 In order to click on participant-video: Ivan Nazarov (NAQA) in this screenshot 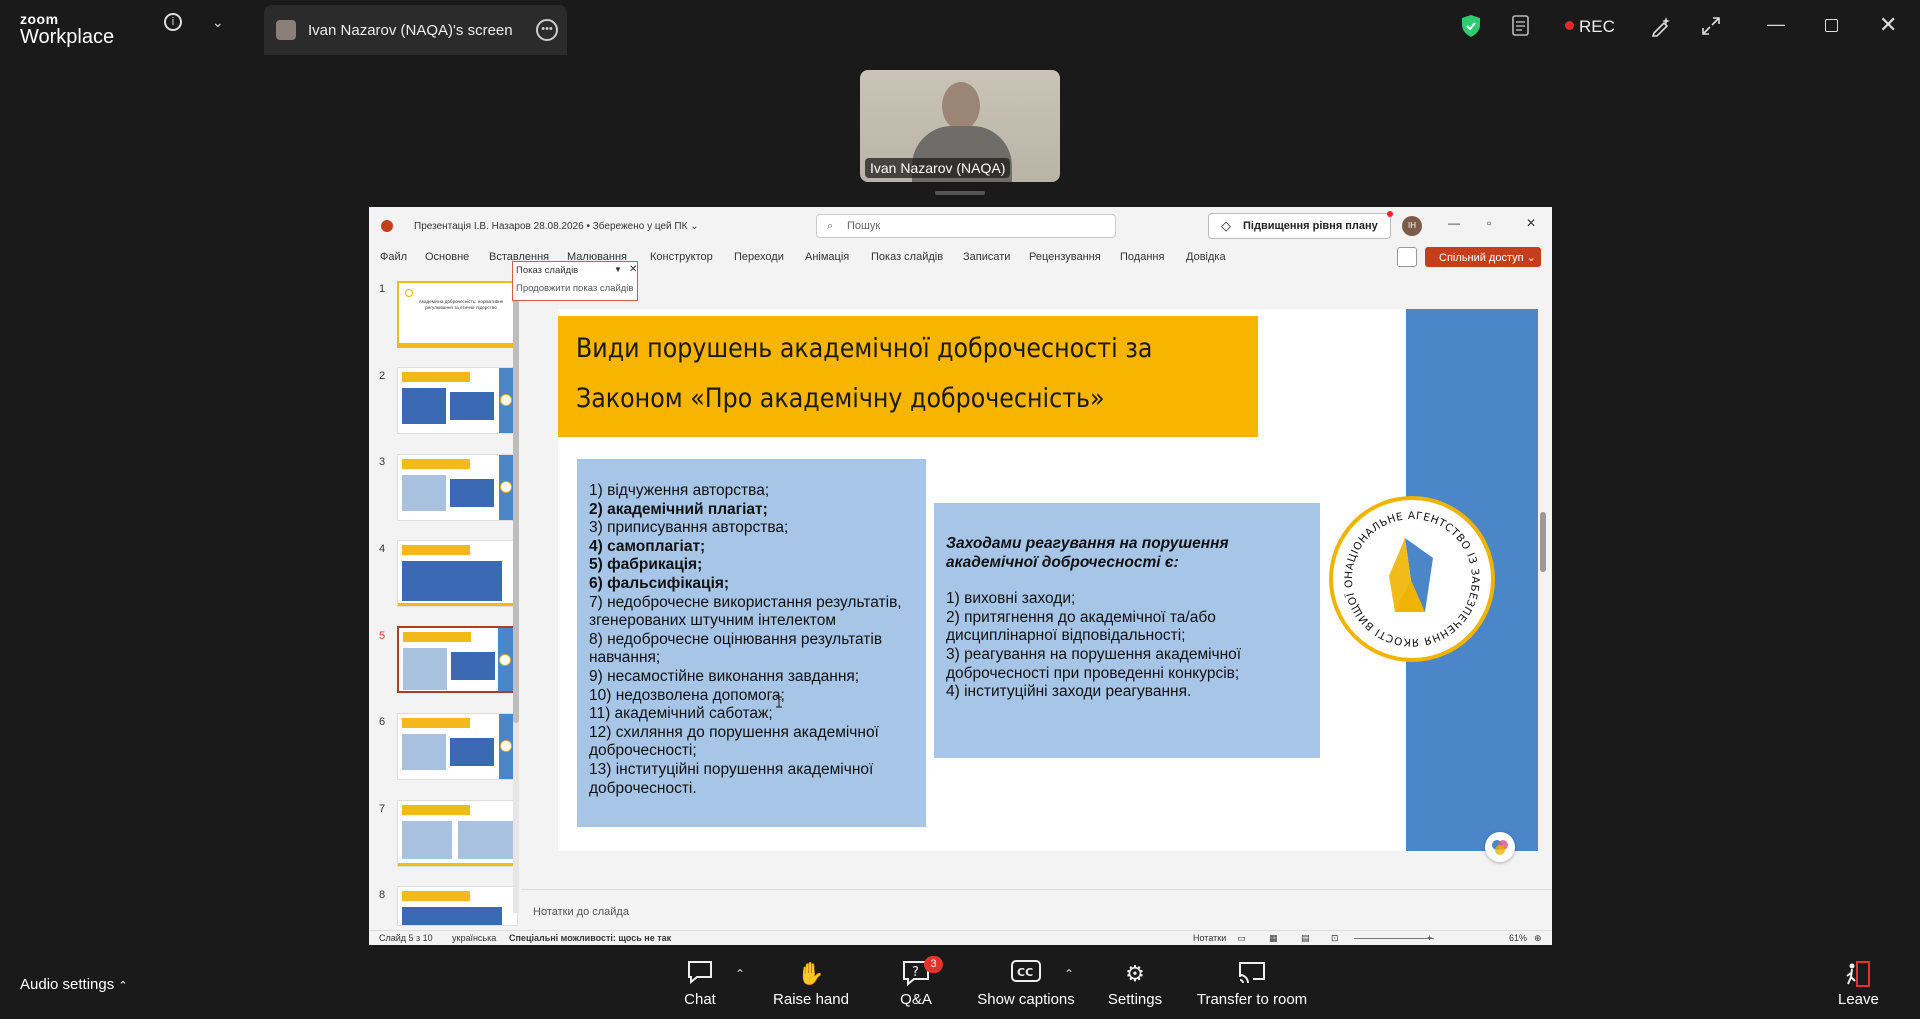, I will do `click(960, 126)`.